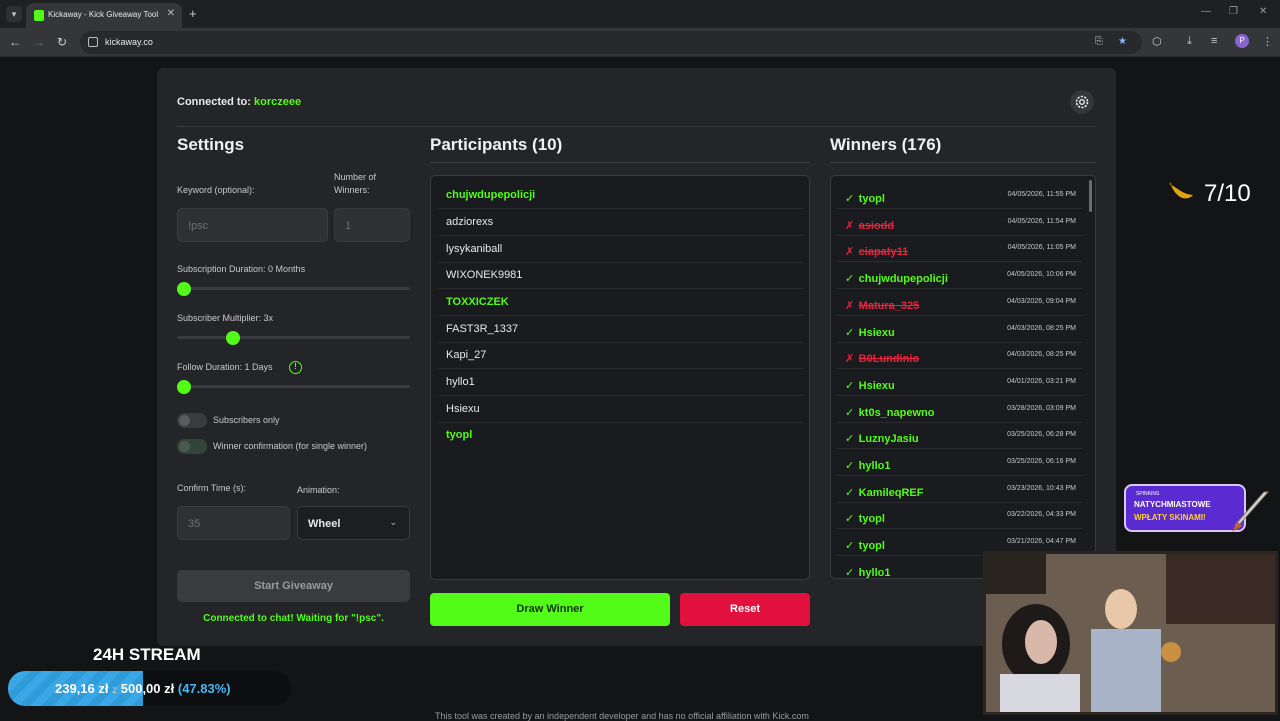 The image size is (1280, 721). What do you see at coordinates (889, 305) in the screenshot?
I see `winner-name: Matura_325` at bounding box center [889, 305].